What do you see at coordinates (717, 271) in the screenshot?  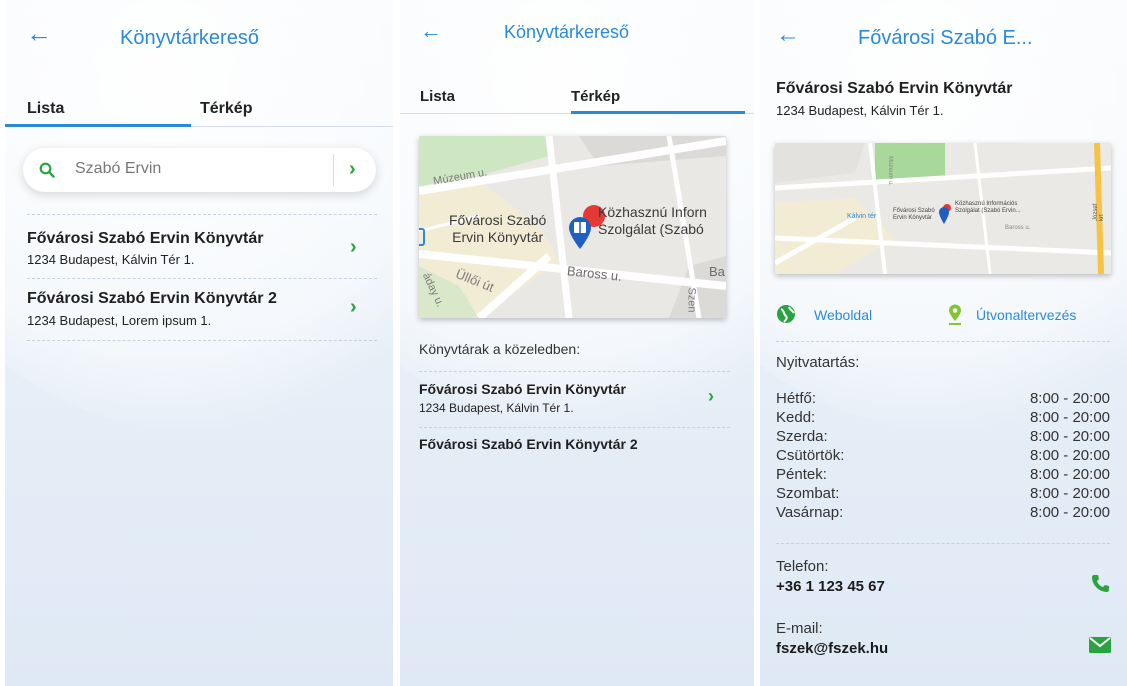 I see `map-street-label: Ba` at bounding box center [717, 271].